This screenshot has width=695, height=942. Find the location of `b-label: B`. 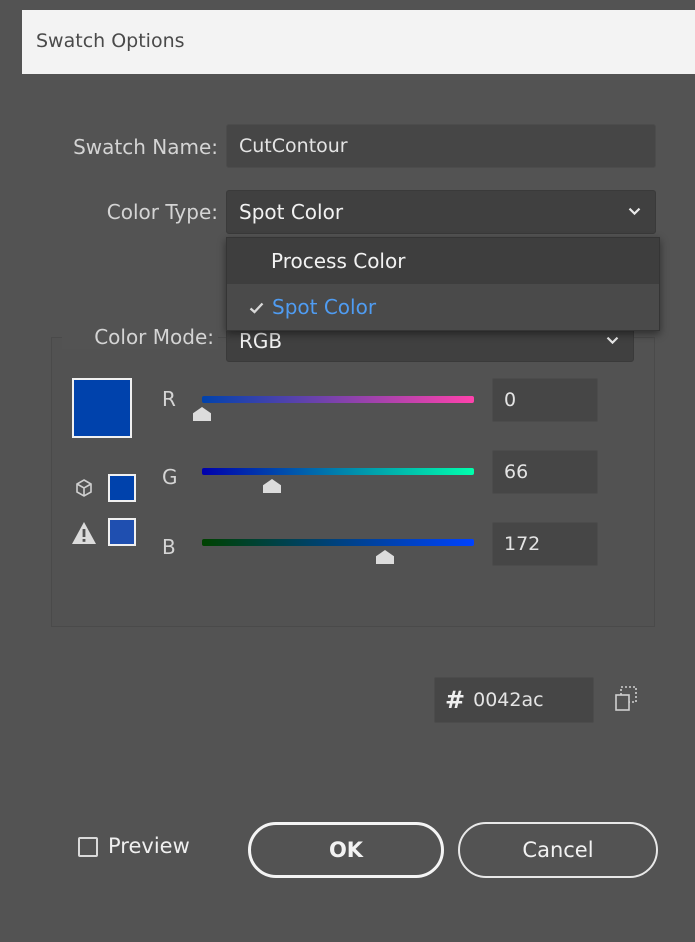

b-label: B is located at coordinates (169, 547).